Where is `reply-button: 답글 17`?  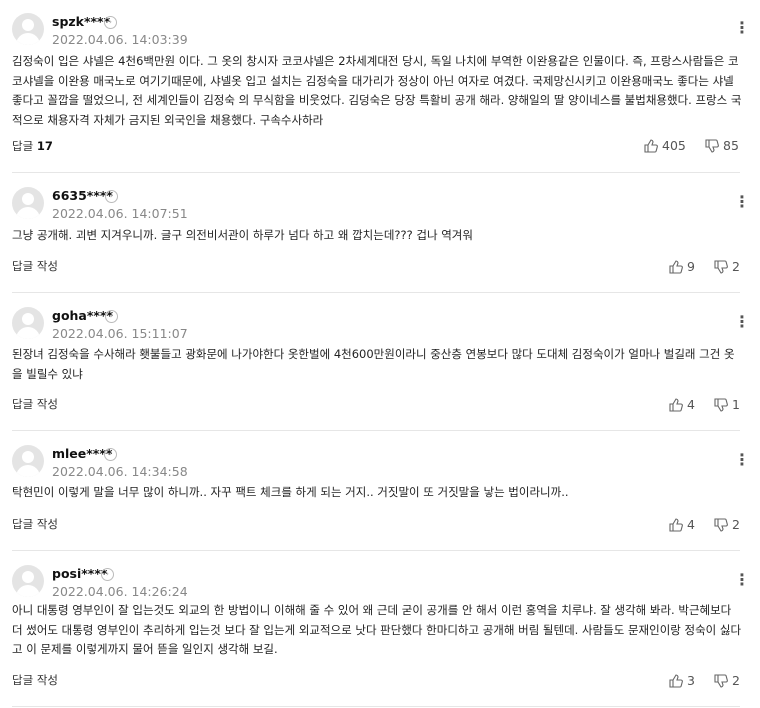
reply-button: 답글 17 is located at coordinates (32, 146).